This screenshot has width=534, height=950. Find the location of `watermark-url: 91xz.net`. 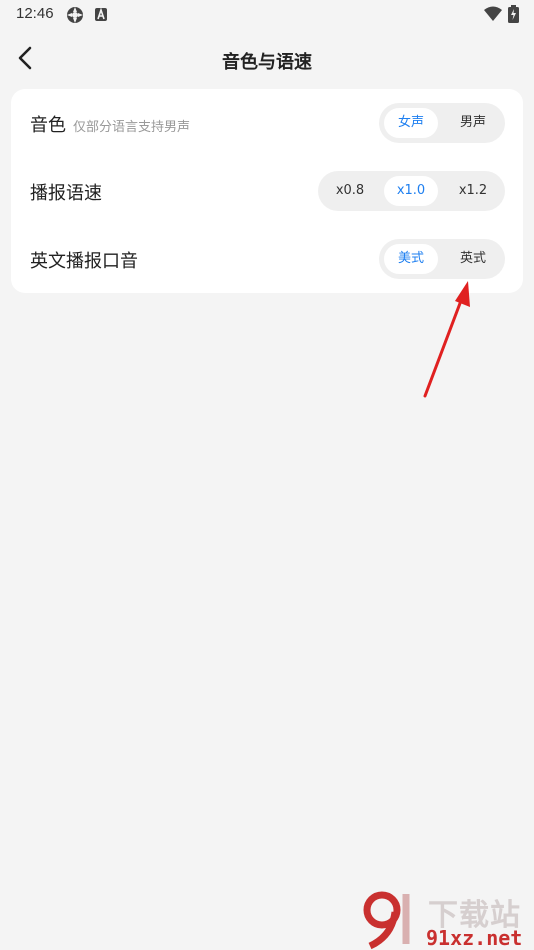

watermark-url: 91xz.net is located at coordinates (474, 938).